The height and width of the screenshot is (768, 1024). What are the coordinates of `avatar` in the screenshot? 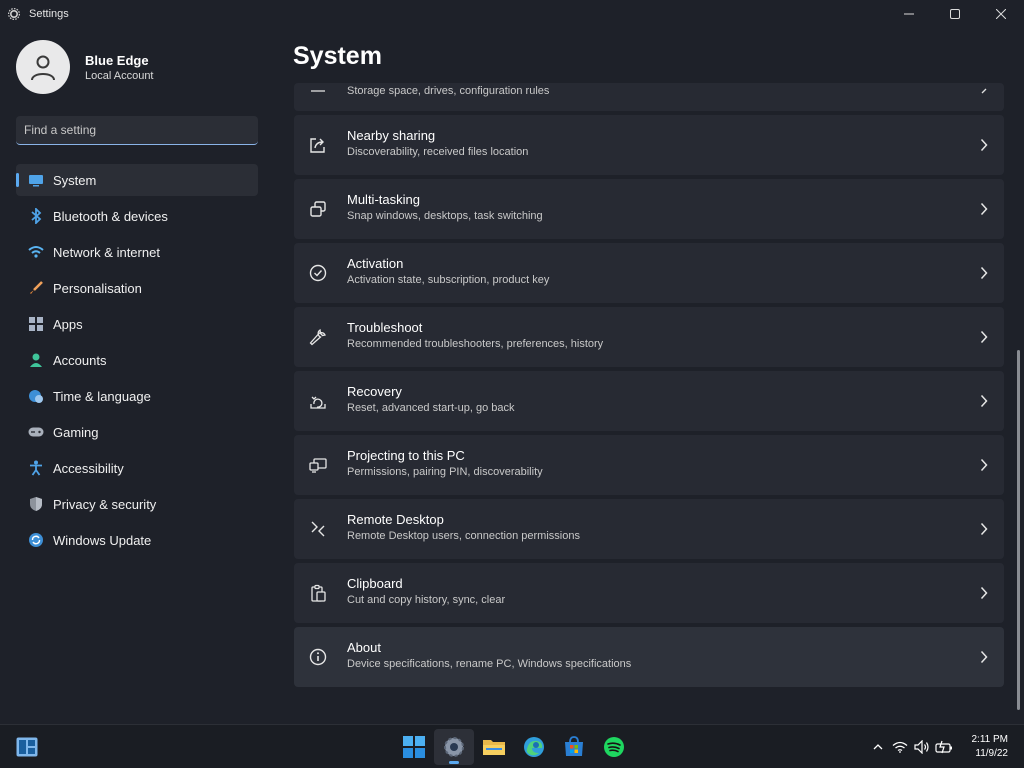 It's located at (43, 67).